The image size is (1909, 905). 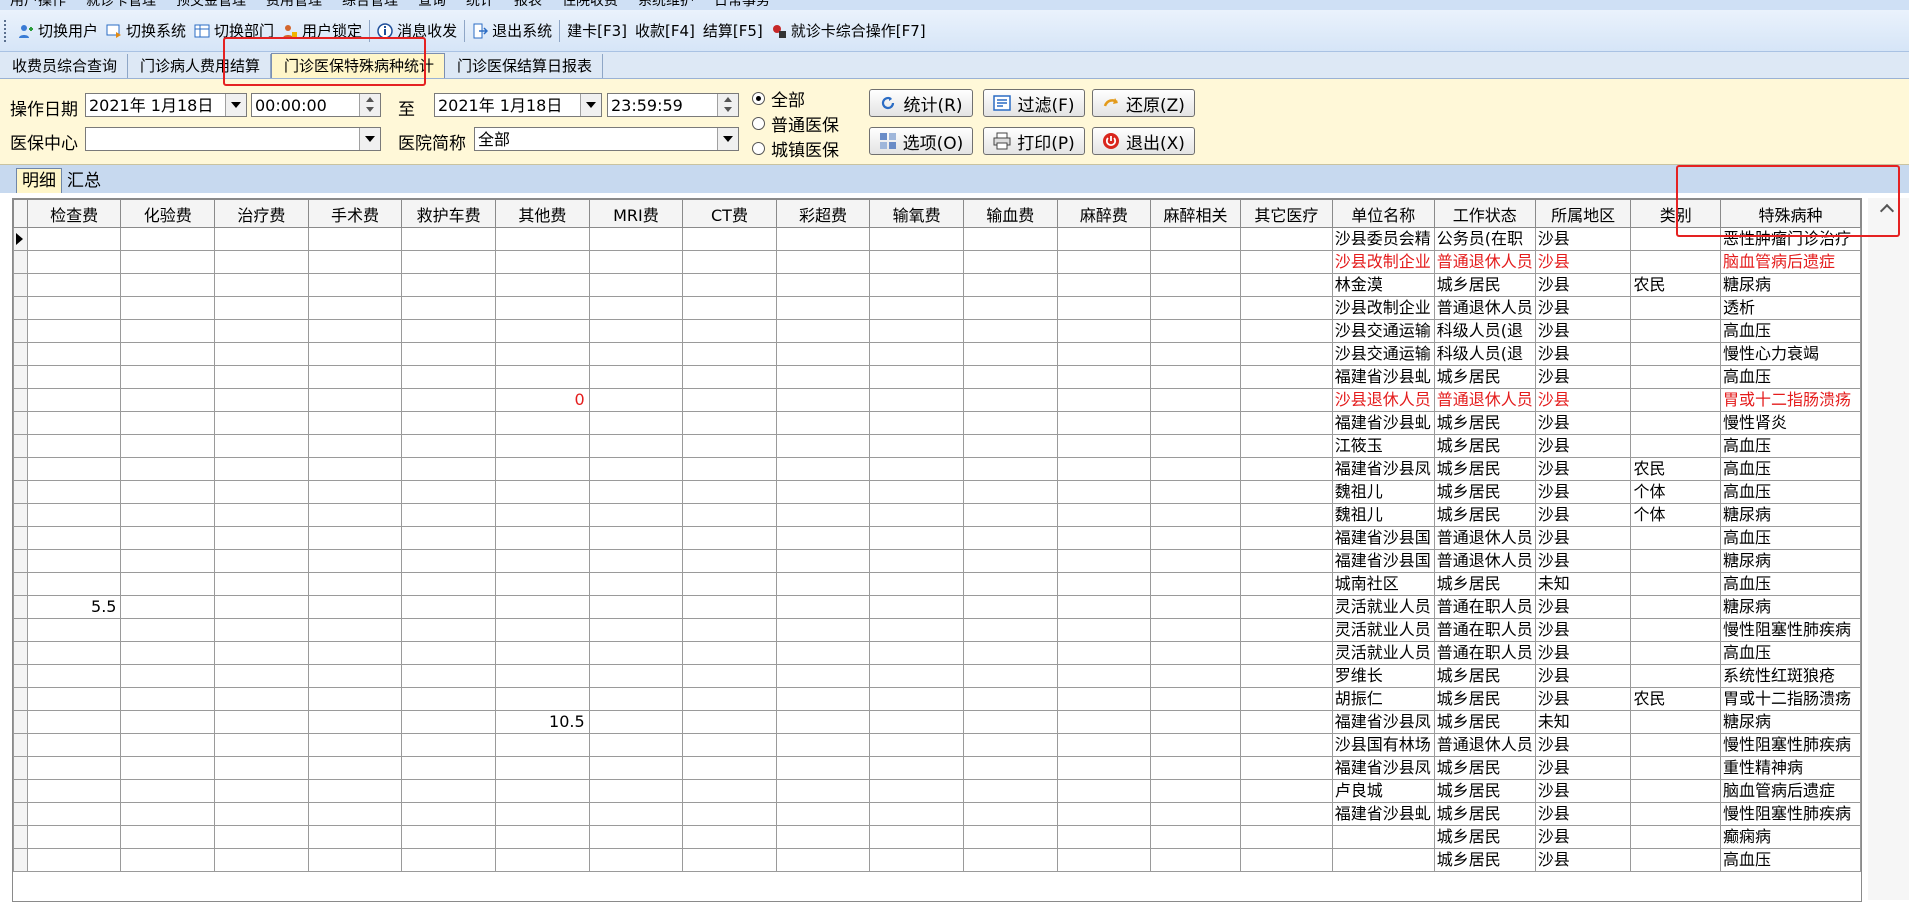 What do you see at coordinates (146, 31) in the screenshot?
I see `toolbar-button: 切换系统` at bounding box center [146, 31].